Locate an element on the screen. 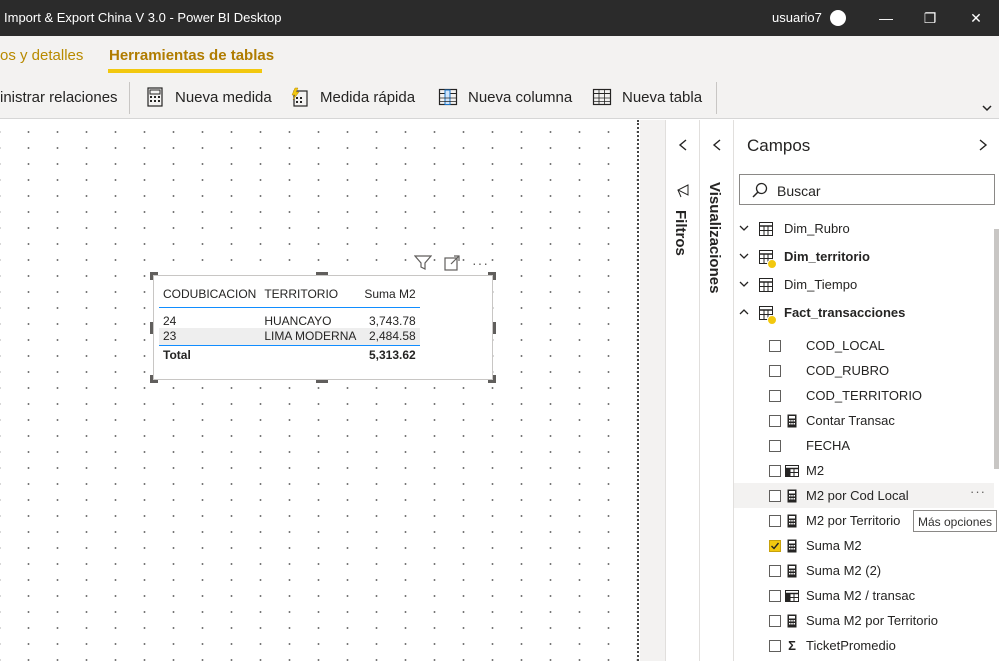  table-fact-transacciones: Fact_transacciones is located at coordinates (864, 313).